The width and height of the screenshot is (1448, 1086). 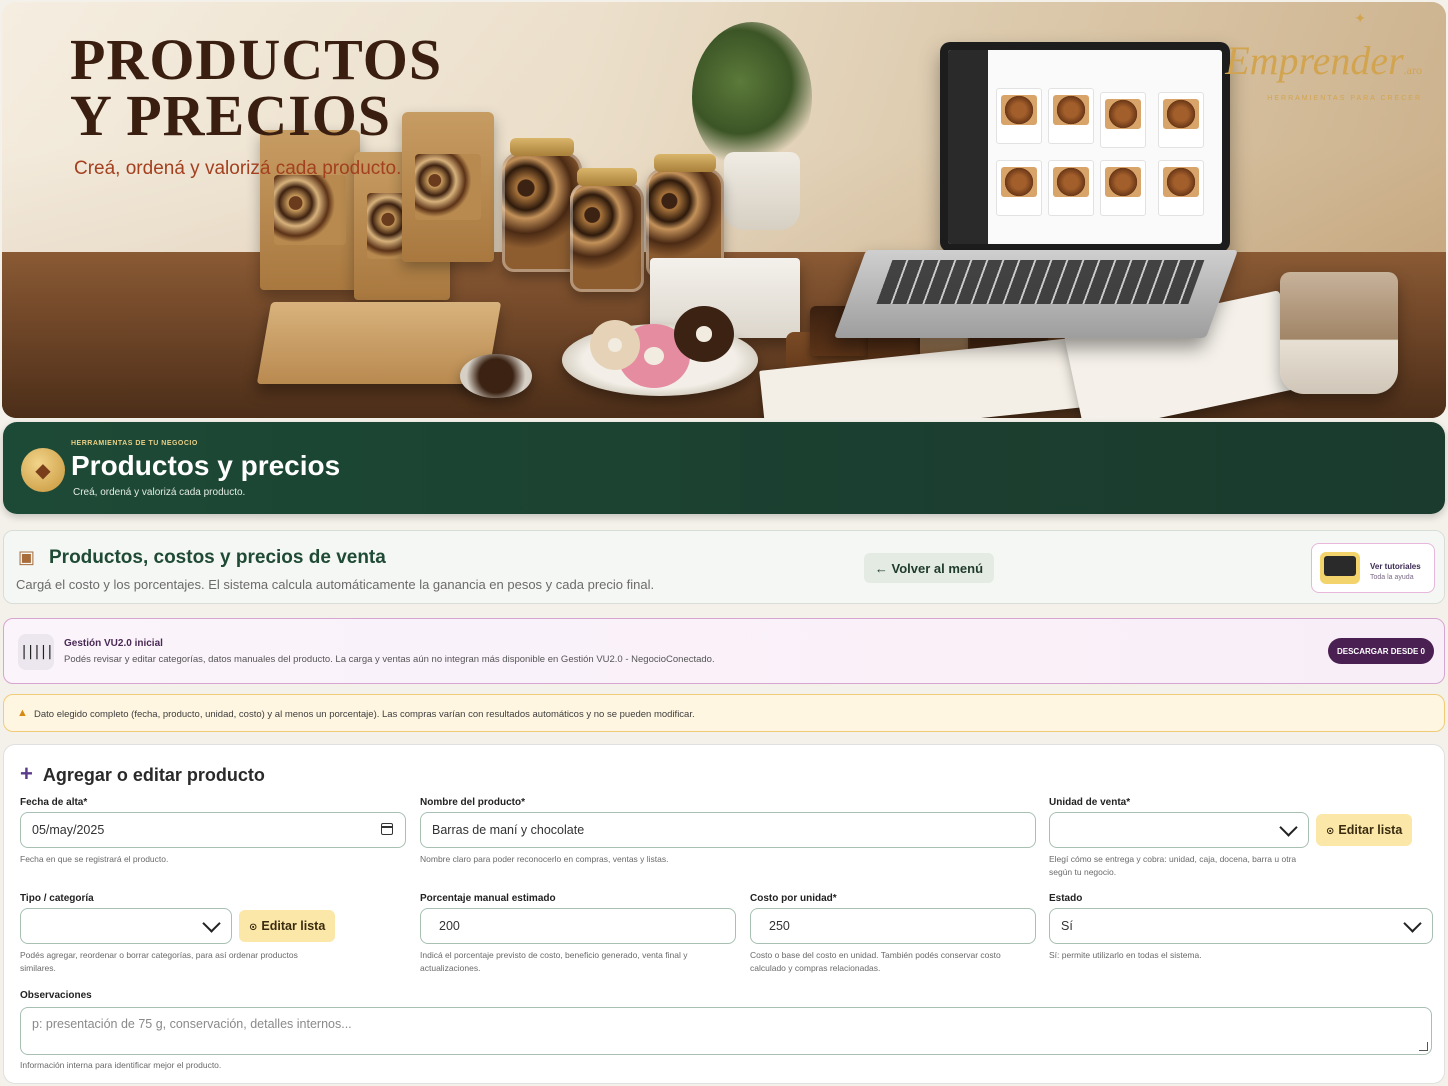 What do you see at coordinates (287, 926) in the screenshot?
I see `tipo-edit-list-button: ⊙ Editar lista` at bounding box center [287, 926].